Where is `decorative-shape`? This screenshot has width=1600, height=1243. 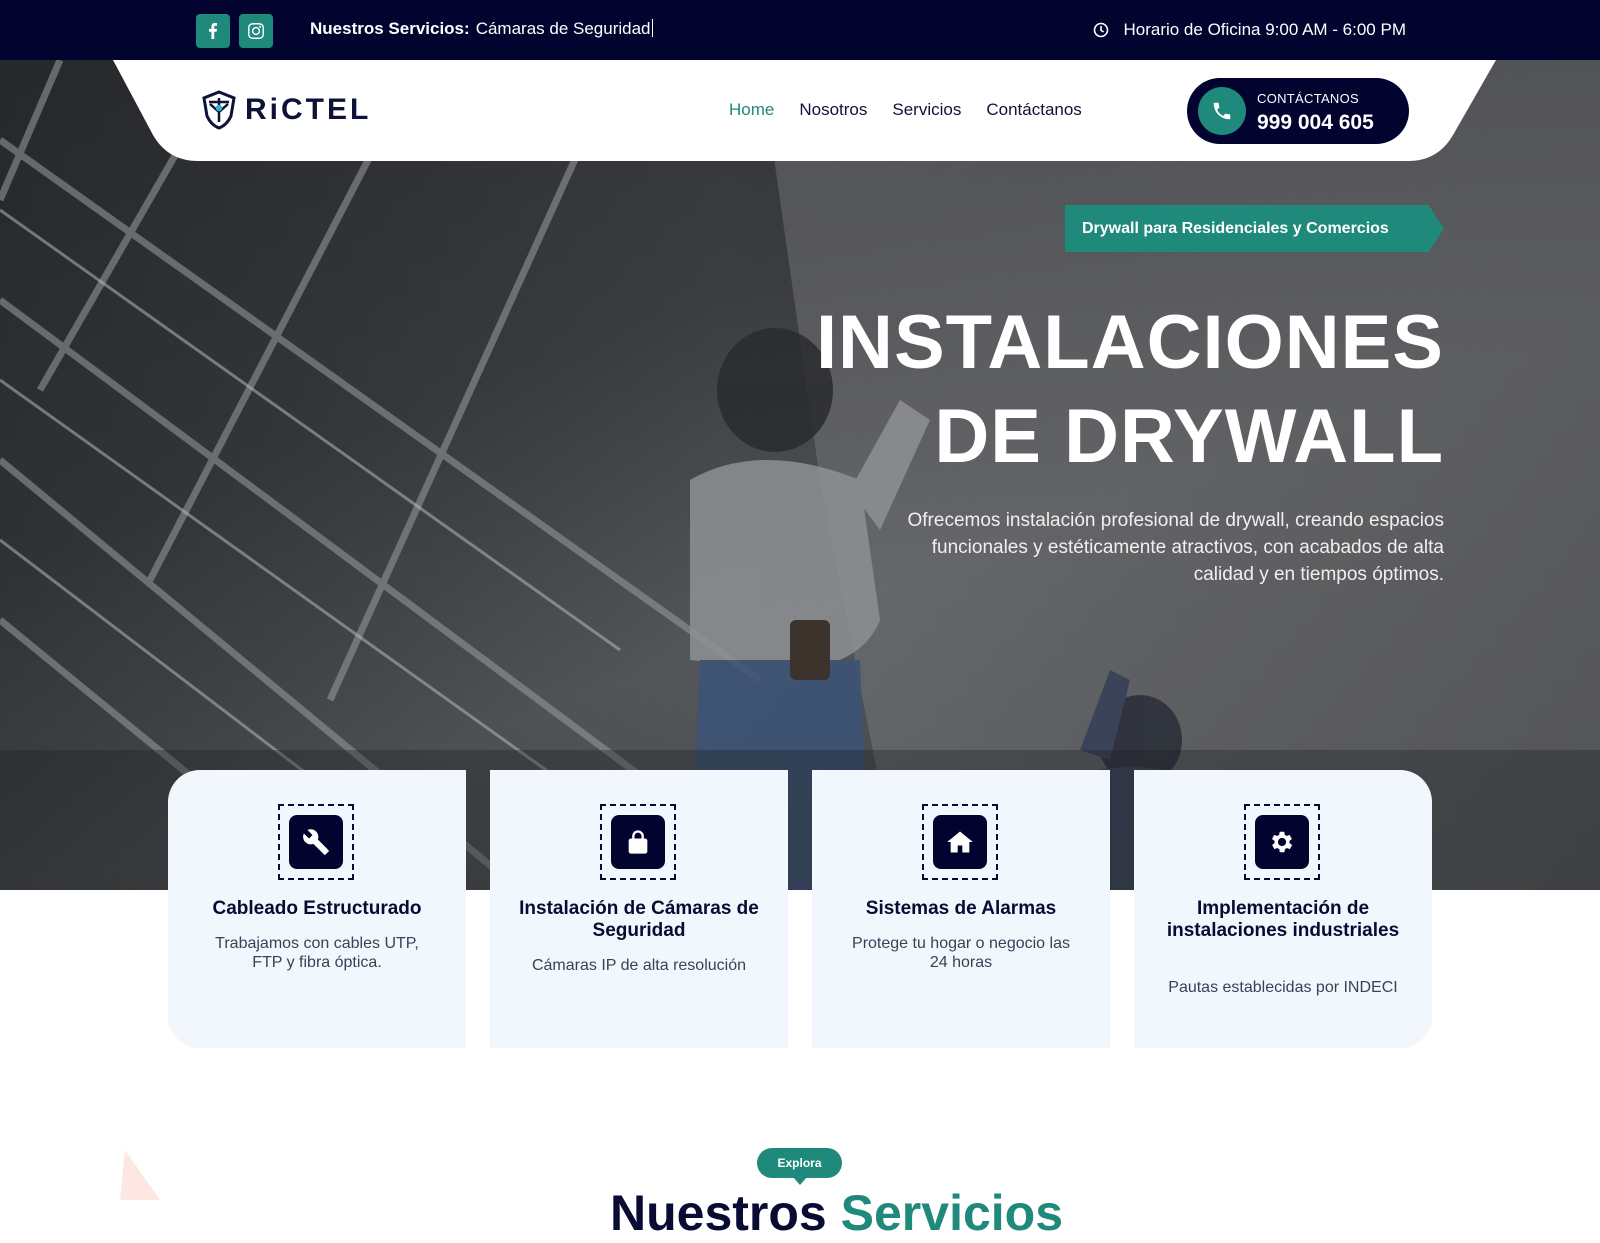 decorative-shape is located at coordinates (140, 1175).